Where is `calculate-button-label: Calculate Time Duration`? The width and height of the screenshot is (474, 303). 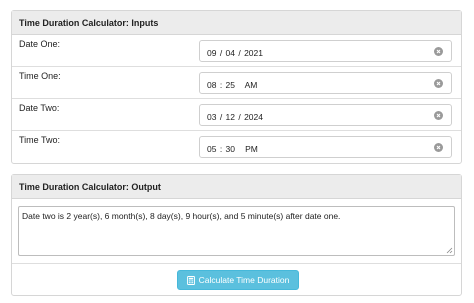 calculate-button-label: Calculate Time Duration is located at coordinates (244, 280).